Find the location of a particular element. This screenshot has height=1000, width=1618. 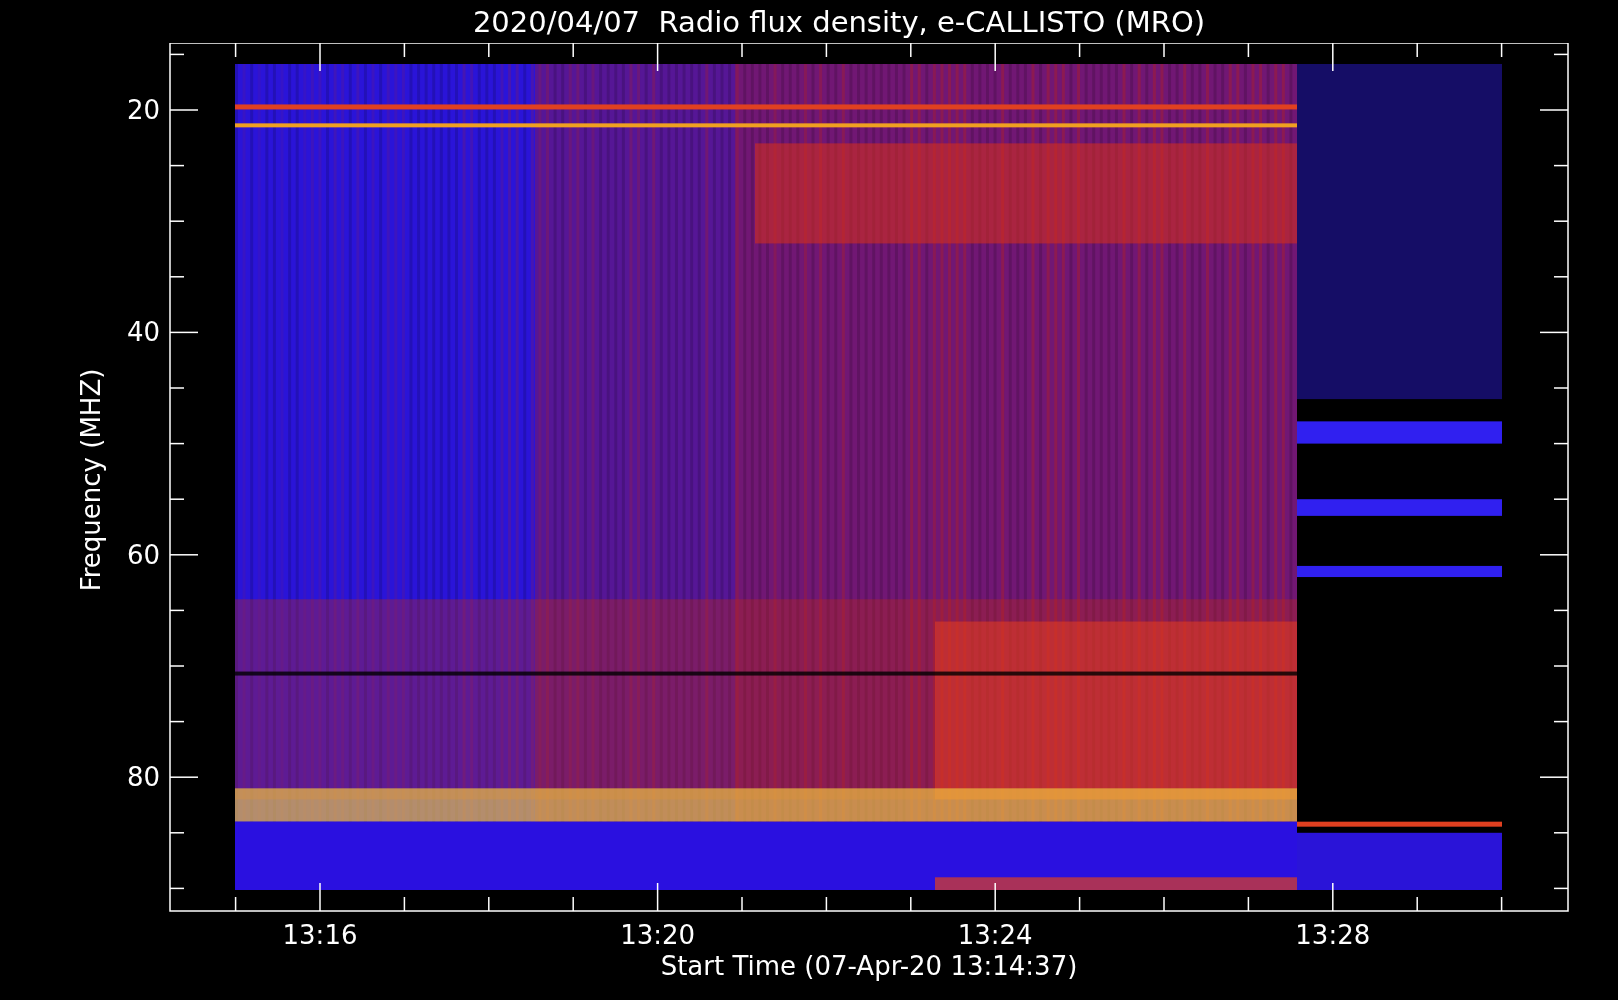

x-tick-label: 13:20 is located at coordinates (658, 935).